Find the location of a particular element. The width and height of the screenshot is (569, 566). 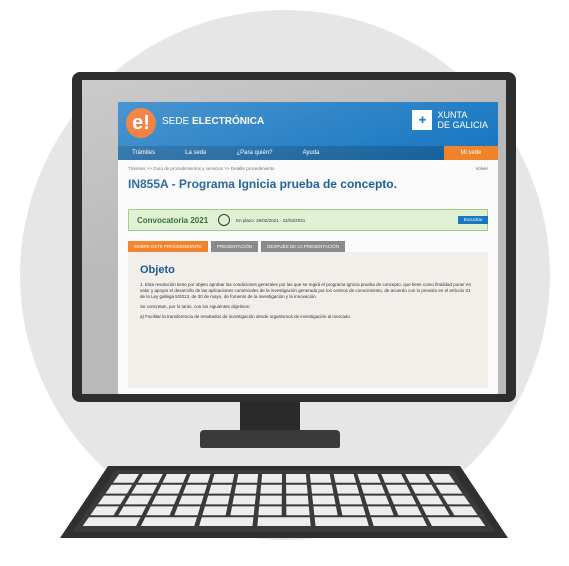

nav-item-la-sede: La sede is located at coordinates (195, 153).